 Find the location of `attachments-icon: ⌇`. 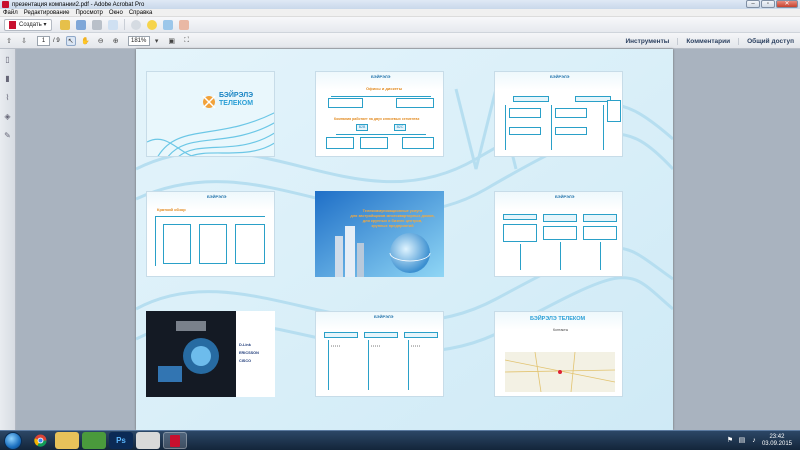

attachments-icon: ⌇ is located at coordinates (7, 97).